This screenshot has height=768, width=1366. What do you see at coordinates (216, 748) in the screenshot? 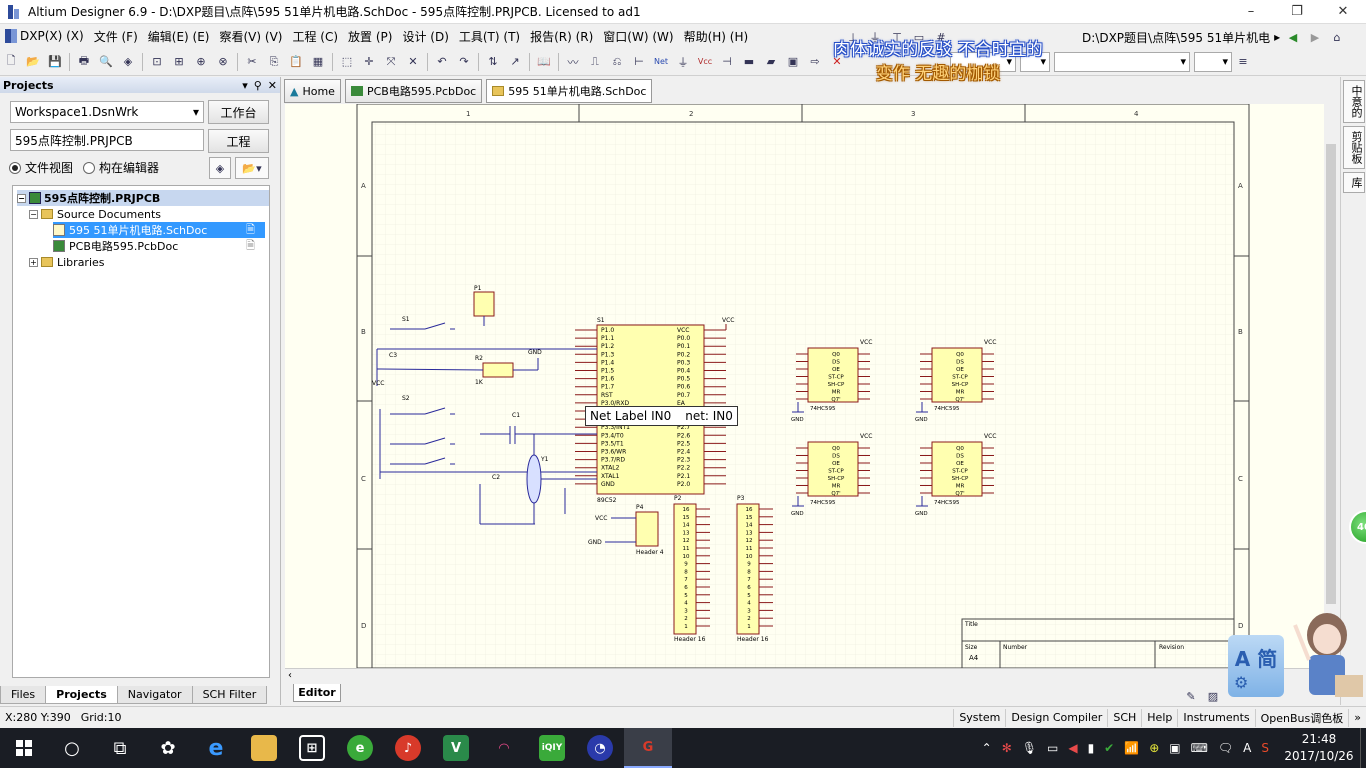
I see `edge-icon: e` at bounding box center [216, 748].